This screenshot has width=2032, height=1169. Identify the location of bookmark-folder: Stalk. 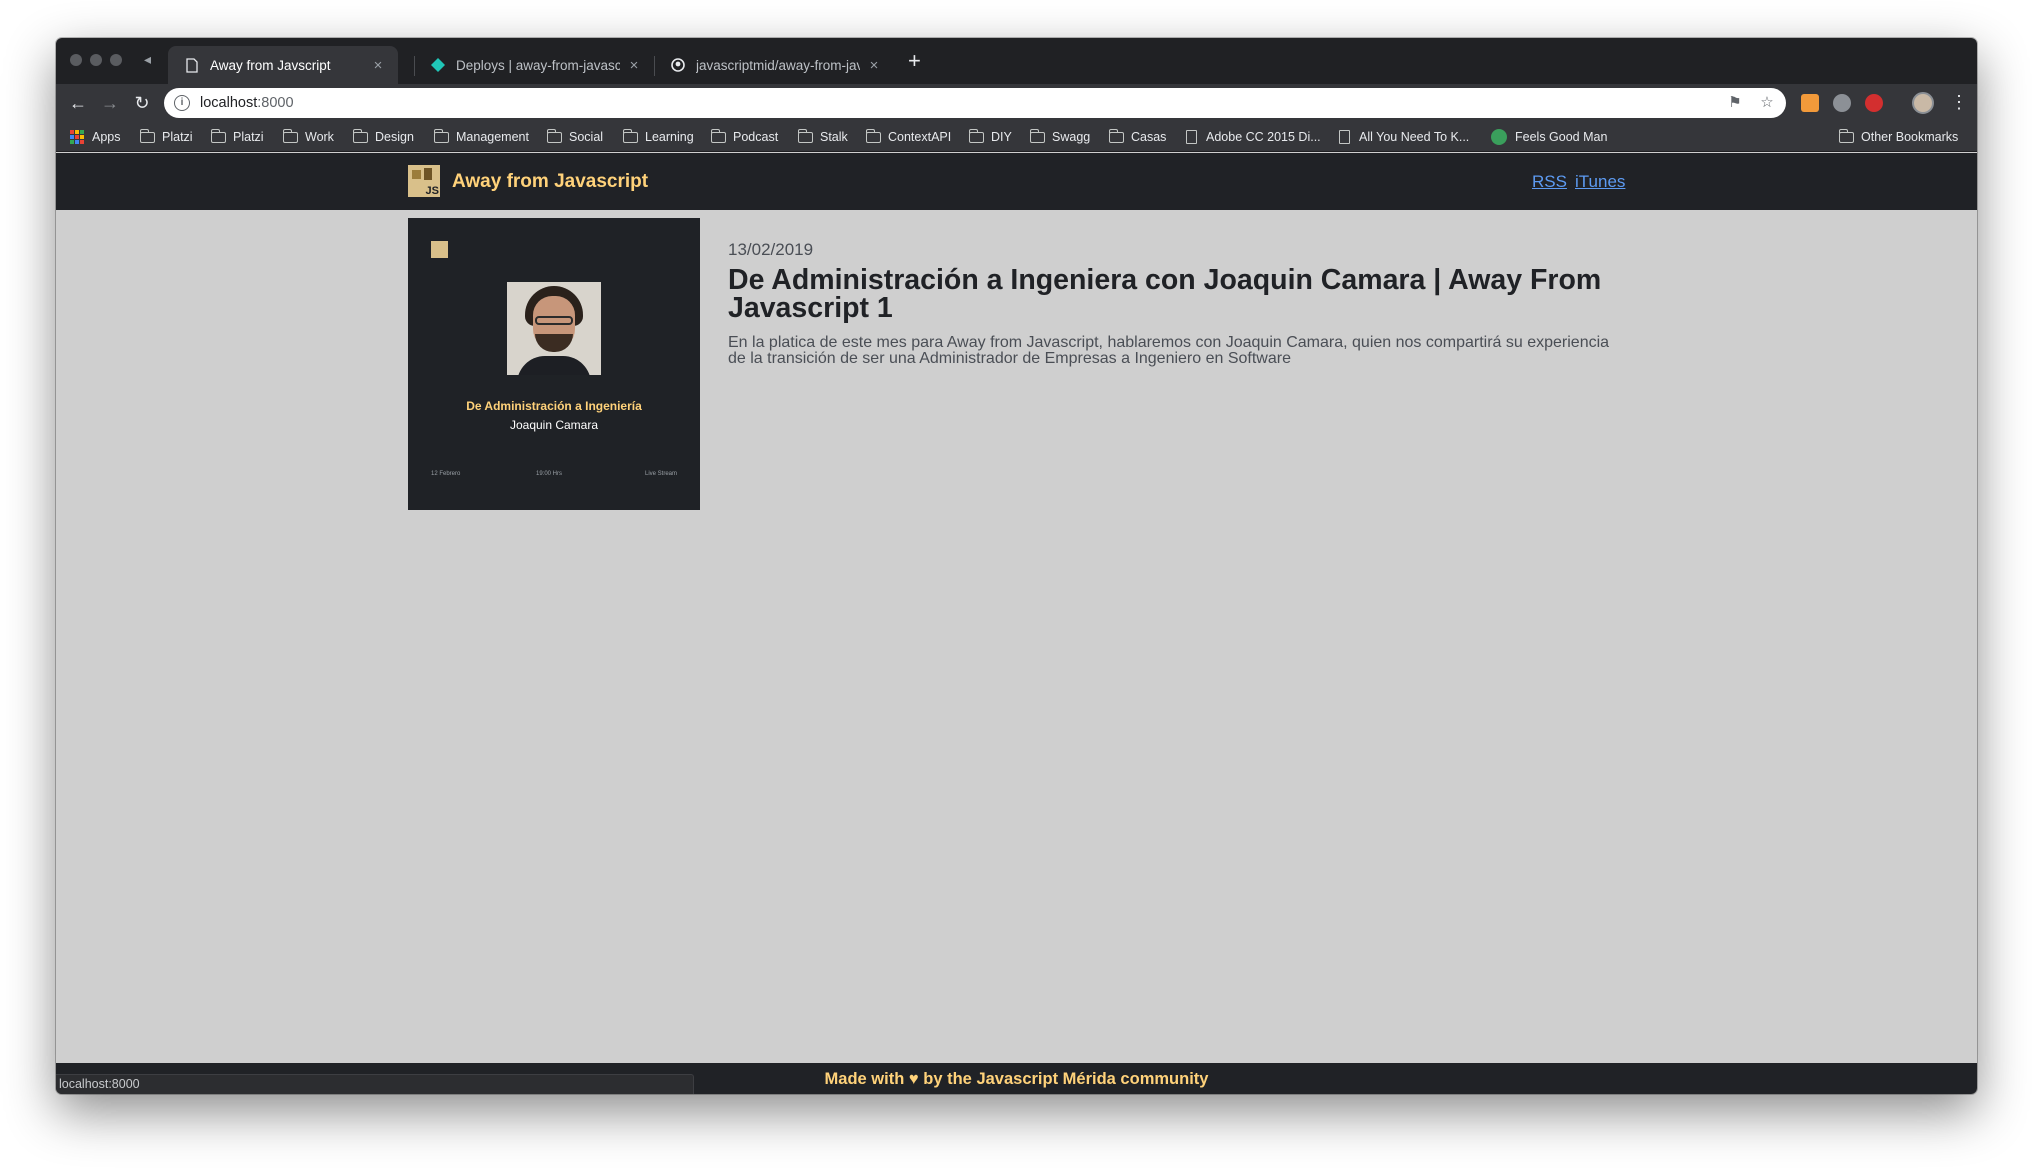
(822, 136).